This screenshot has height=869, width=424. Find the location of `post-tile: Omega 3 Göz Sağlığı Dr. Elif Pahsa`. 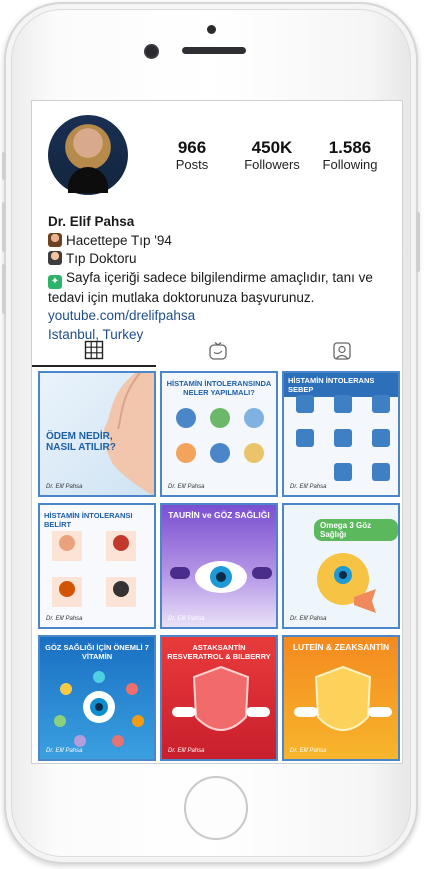

post-tile: Omega 3 Göz Sağlığı Dr. Elif Pahsa is located at coordinates (341, 566).